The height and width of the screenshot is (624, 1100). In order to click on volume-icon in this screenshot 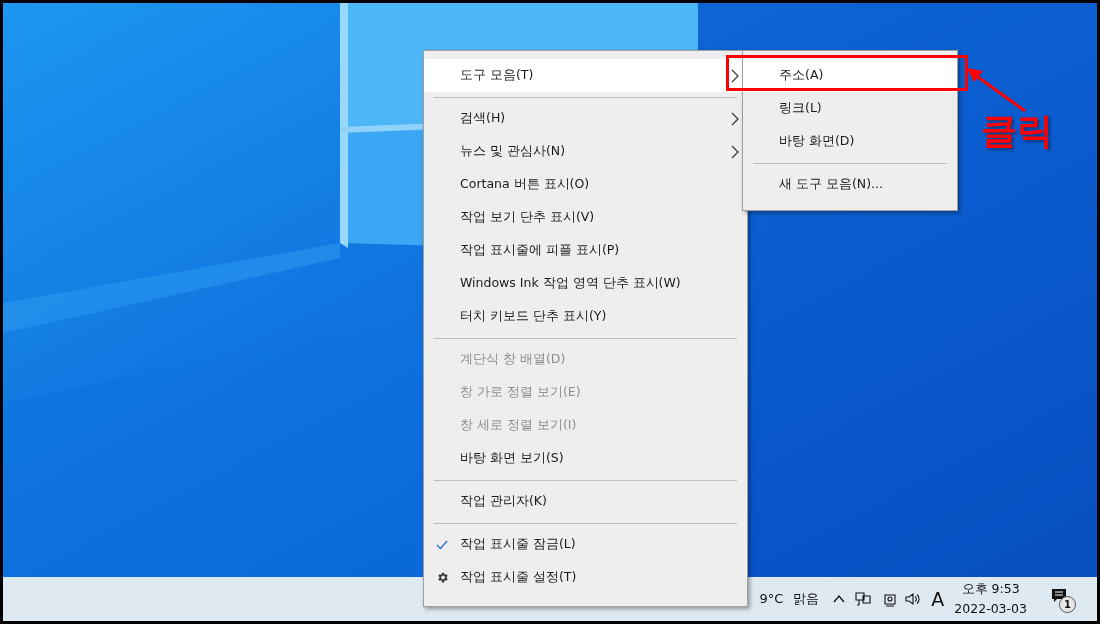, I will do `click(913, 599)`.